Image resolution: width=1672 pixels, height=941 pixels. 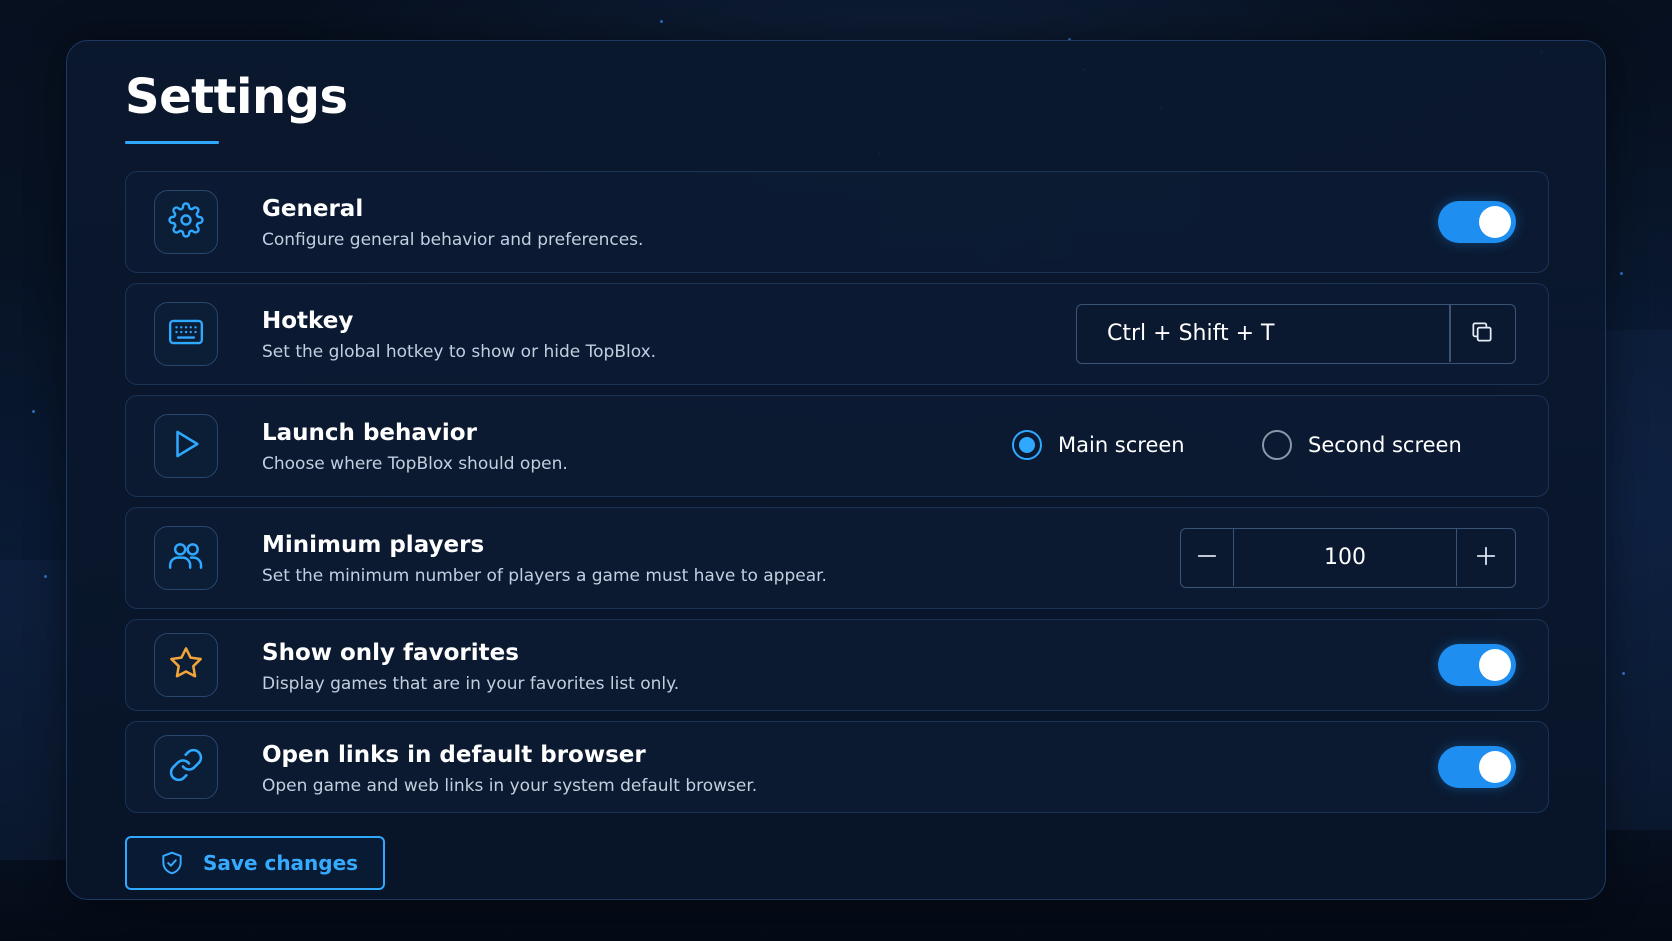 I want to click on setting-description: Choose where TopBlox should open., so click(x=415, y=464).